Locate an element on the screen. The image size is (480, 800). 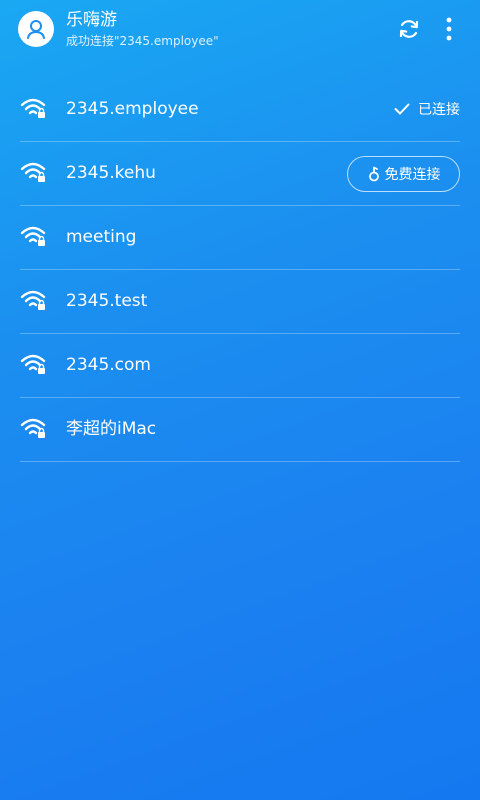
key-icon is located at coordinates (373, 174).